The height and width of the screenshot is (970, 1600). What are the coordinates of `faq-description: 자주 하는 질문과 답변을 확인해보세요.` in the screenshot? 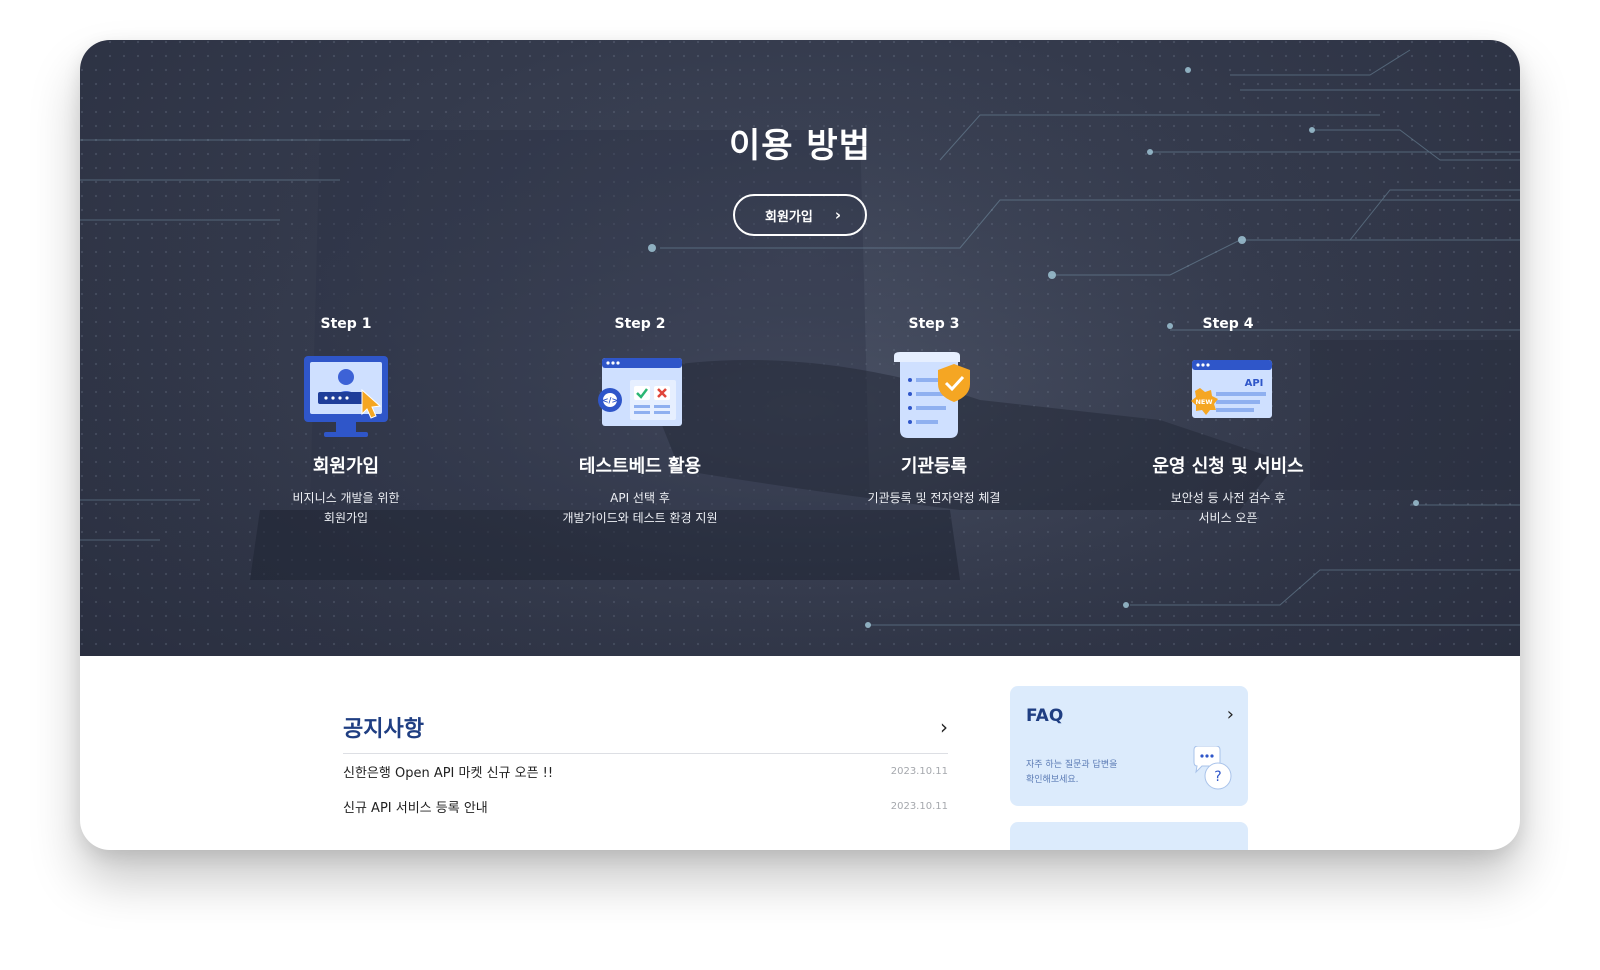 It's located at (1072, 772).